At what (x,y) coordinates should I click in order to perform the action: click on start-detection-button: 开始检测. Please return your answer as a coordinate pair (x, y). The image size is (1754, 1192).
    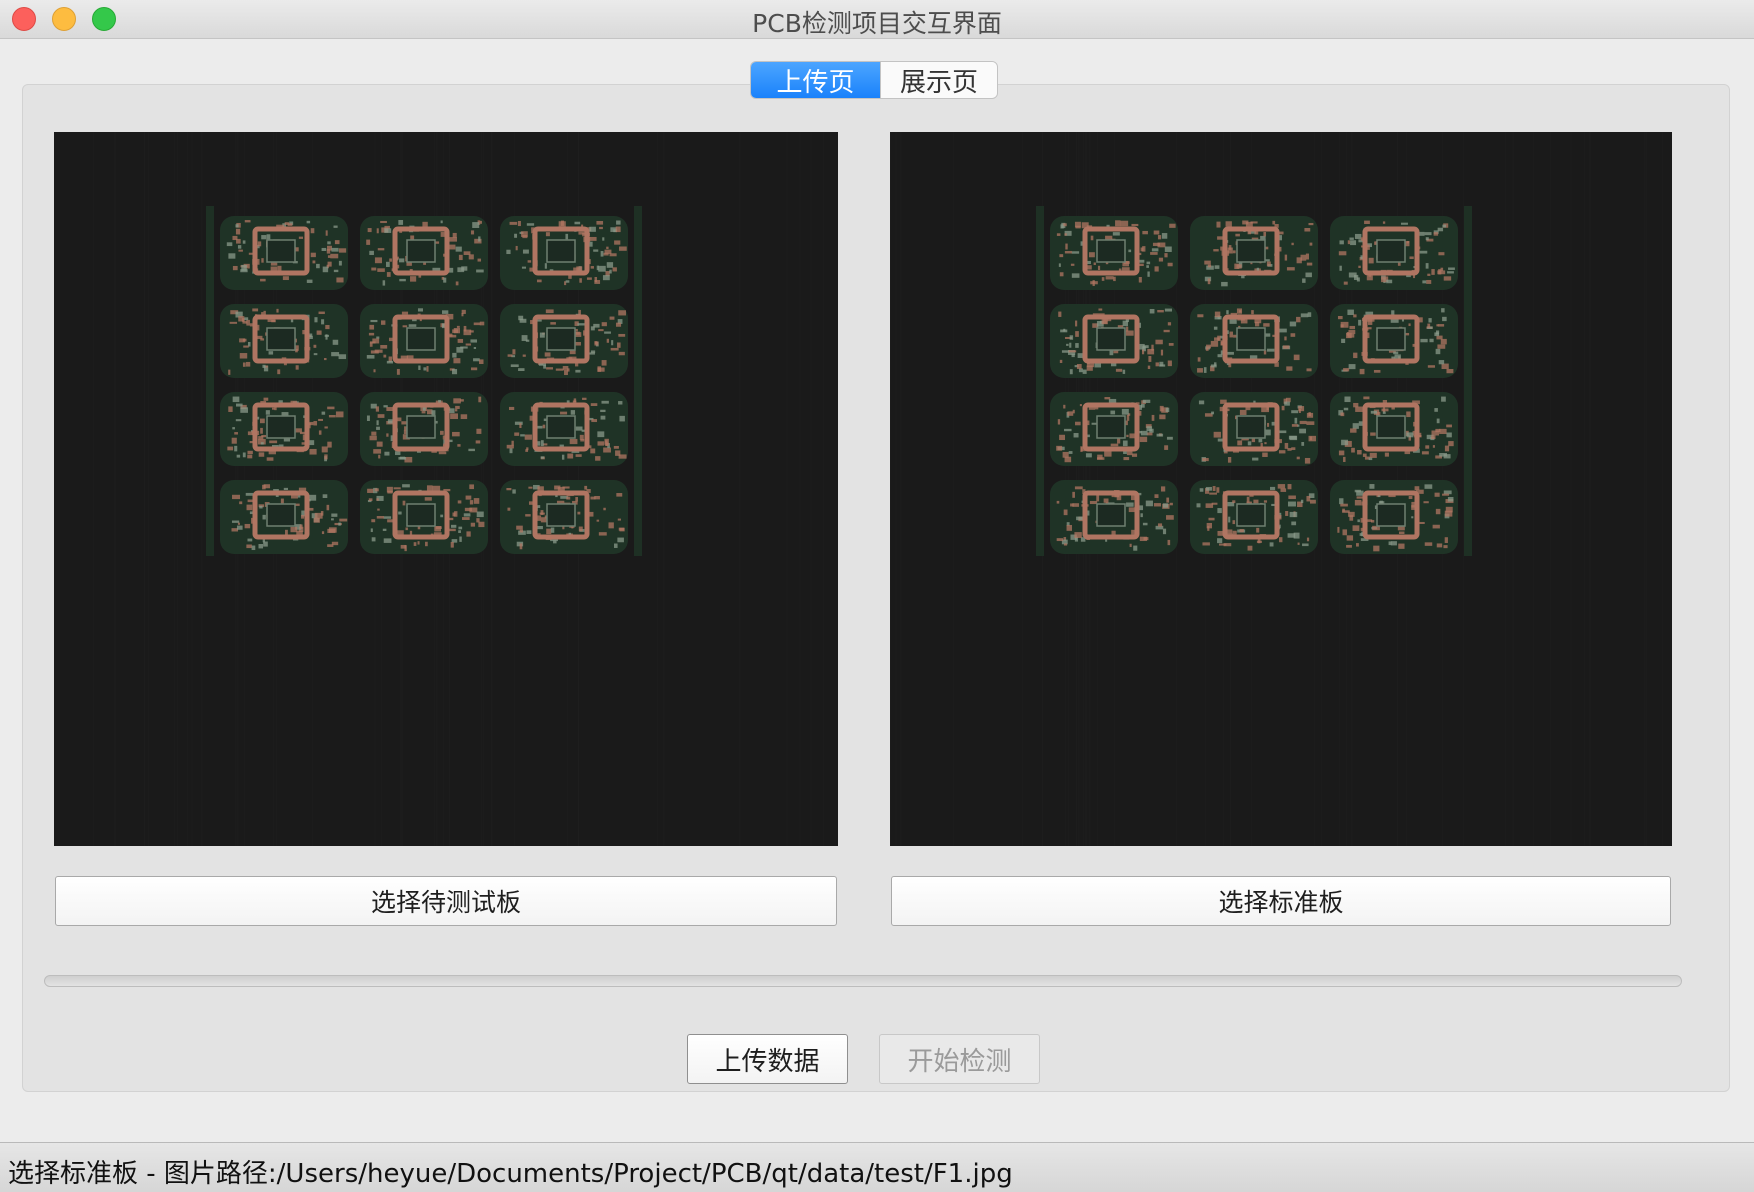
    Looking at the image, I should click on (959, 1059).